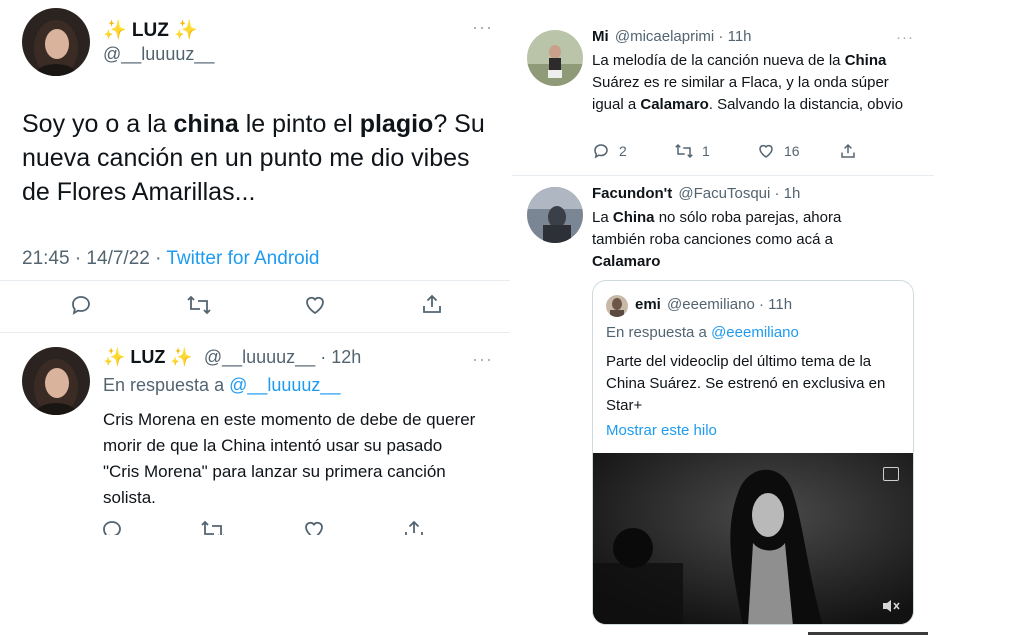 This screenshot has height=640, width=1024. What do you see at coordinates (891, 474) in the screenshot?
I see `captions-icon` at bounding box center [891, 474].